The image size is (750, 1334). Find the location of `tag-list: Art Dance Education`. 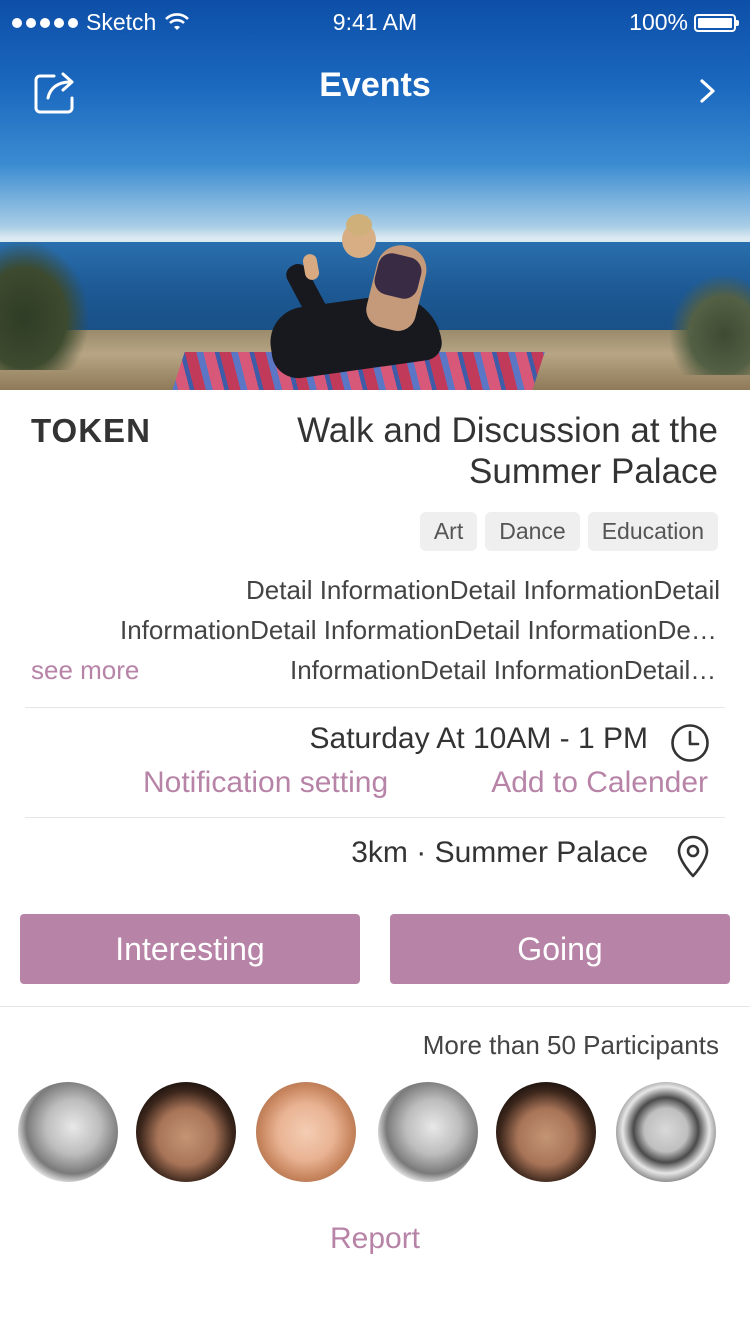

tag-list: Art Dance Education is located at coordinates (568, 531).